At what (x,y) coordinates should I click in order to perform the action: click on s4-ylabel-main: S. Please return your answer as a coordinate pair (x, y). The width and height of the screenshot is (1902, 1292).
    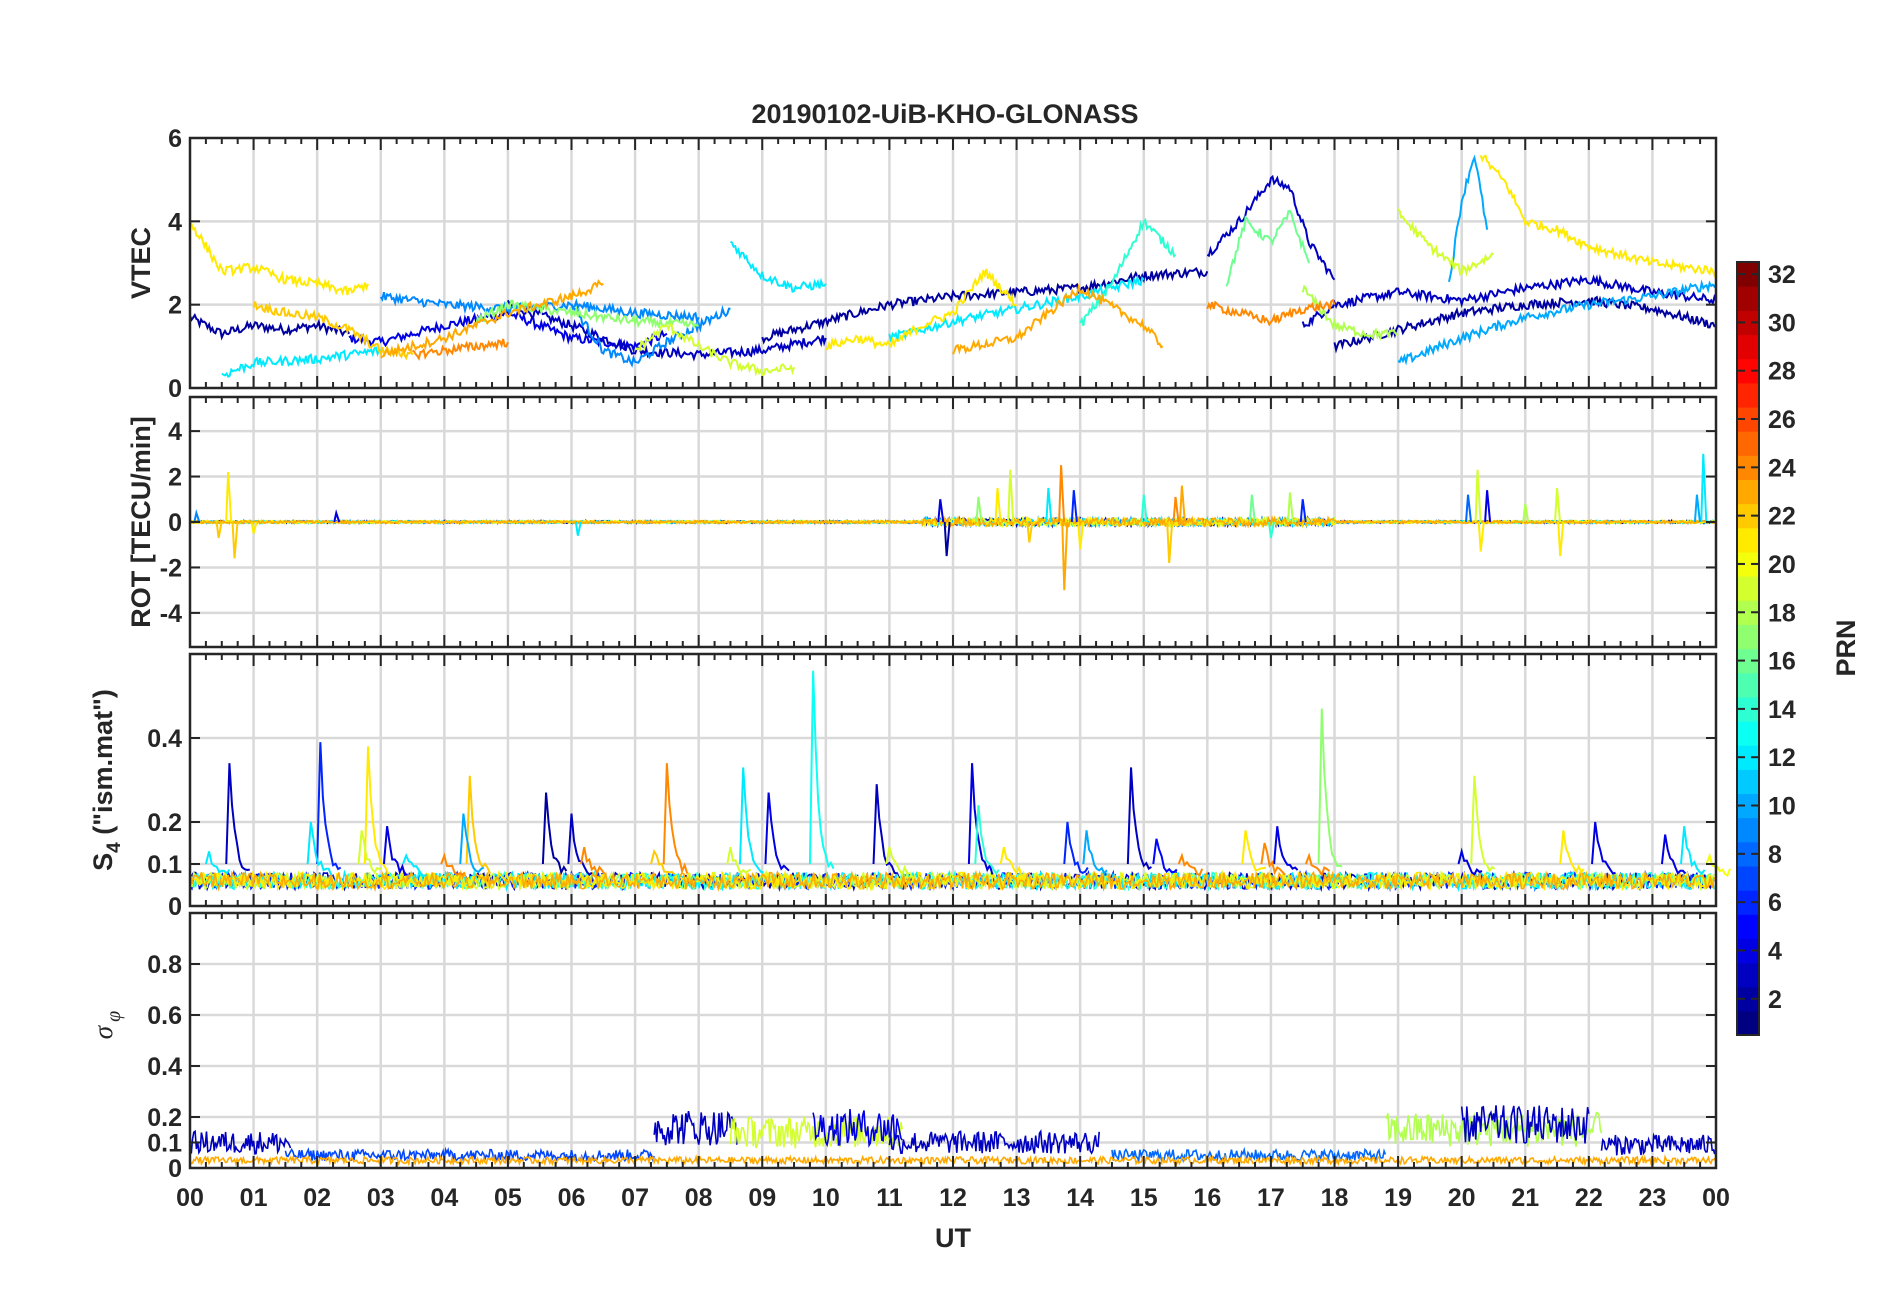
    Looking at the image, I should click on (103, 862).